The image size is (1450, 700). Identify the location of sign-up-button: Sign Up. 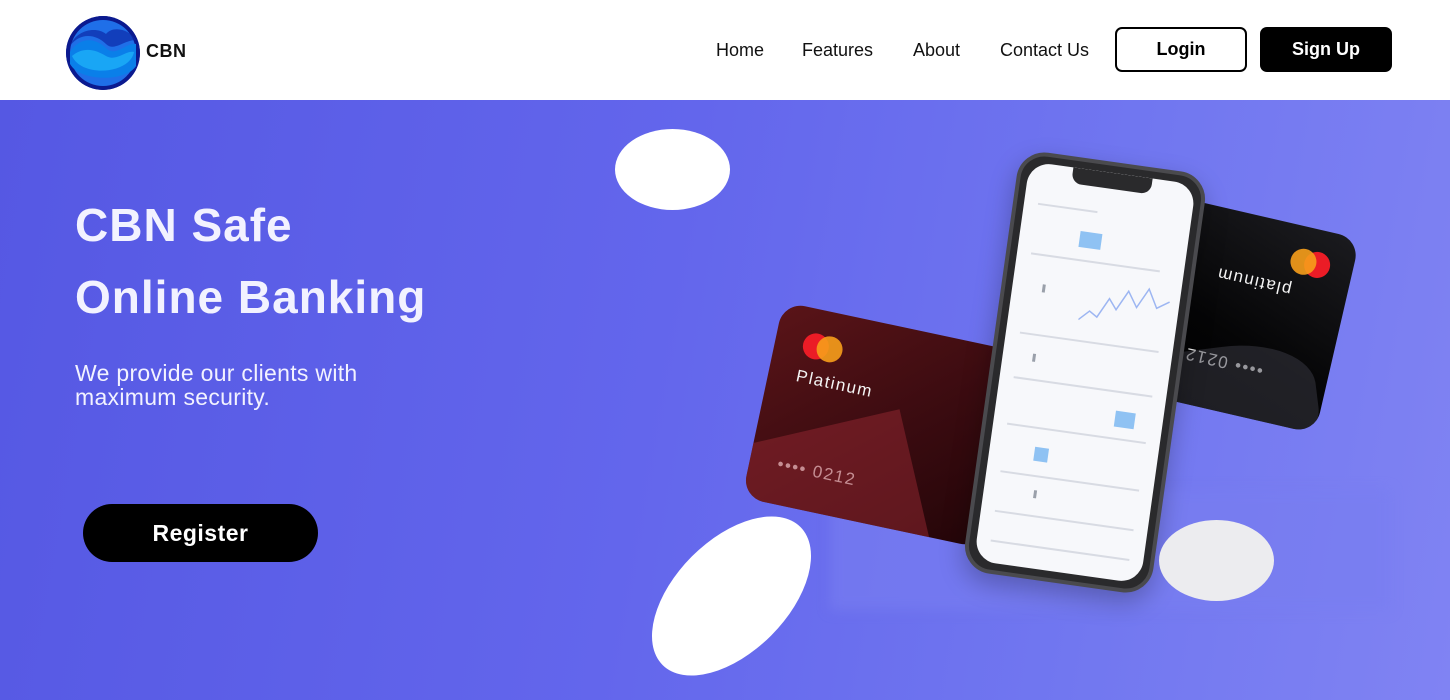
(1326, 49).